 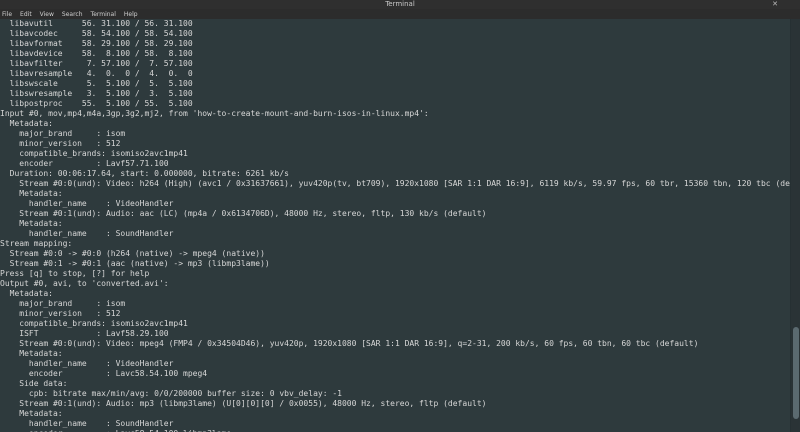 I want to click on terminal-line: Side data:, so click(x=34, y=383).